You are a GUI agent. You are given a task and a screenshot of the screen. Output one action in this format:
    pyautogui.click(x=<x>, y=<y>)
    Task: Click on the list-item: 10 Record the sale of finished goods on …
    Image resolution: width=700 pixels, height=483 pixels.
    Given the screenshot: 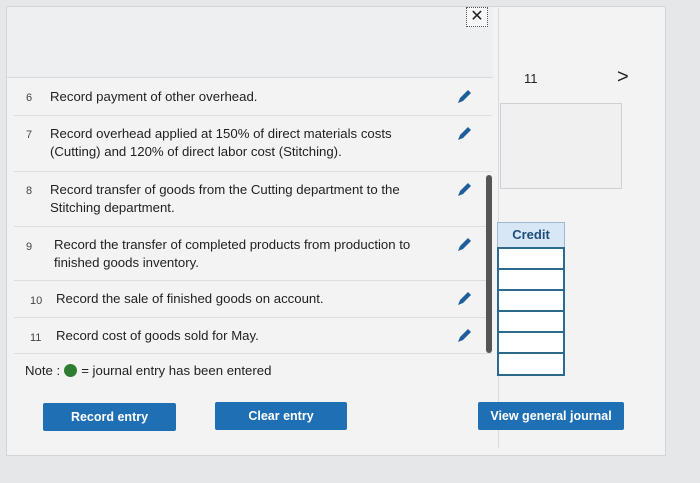 What is the action you would take?
    pyautogui.click(x=253, y=299)
    